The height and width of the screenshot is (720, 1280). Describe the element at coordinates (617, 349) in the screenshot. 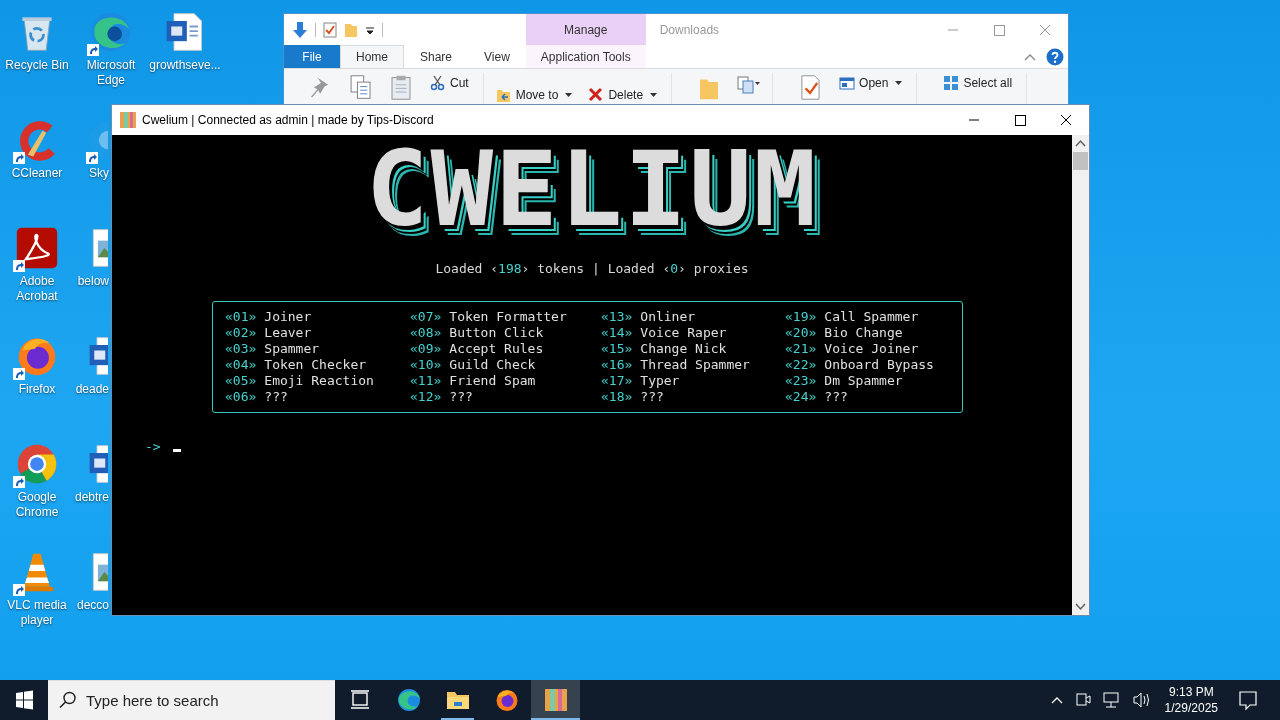

I see `option-number: «15»` at that location.